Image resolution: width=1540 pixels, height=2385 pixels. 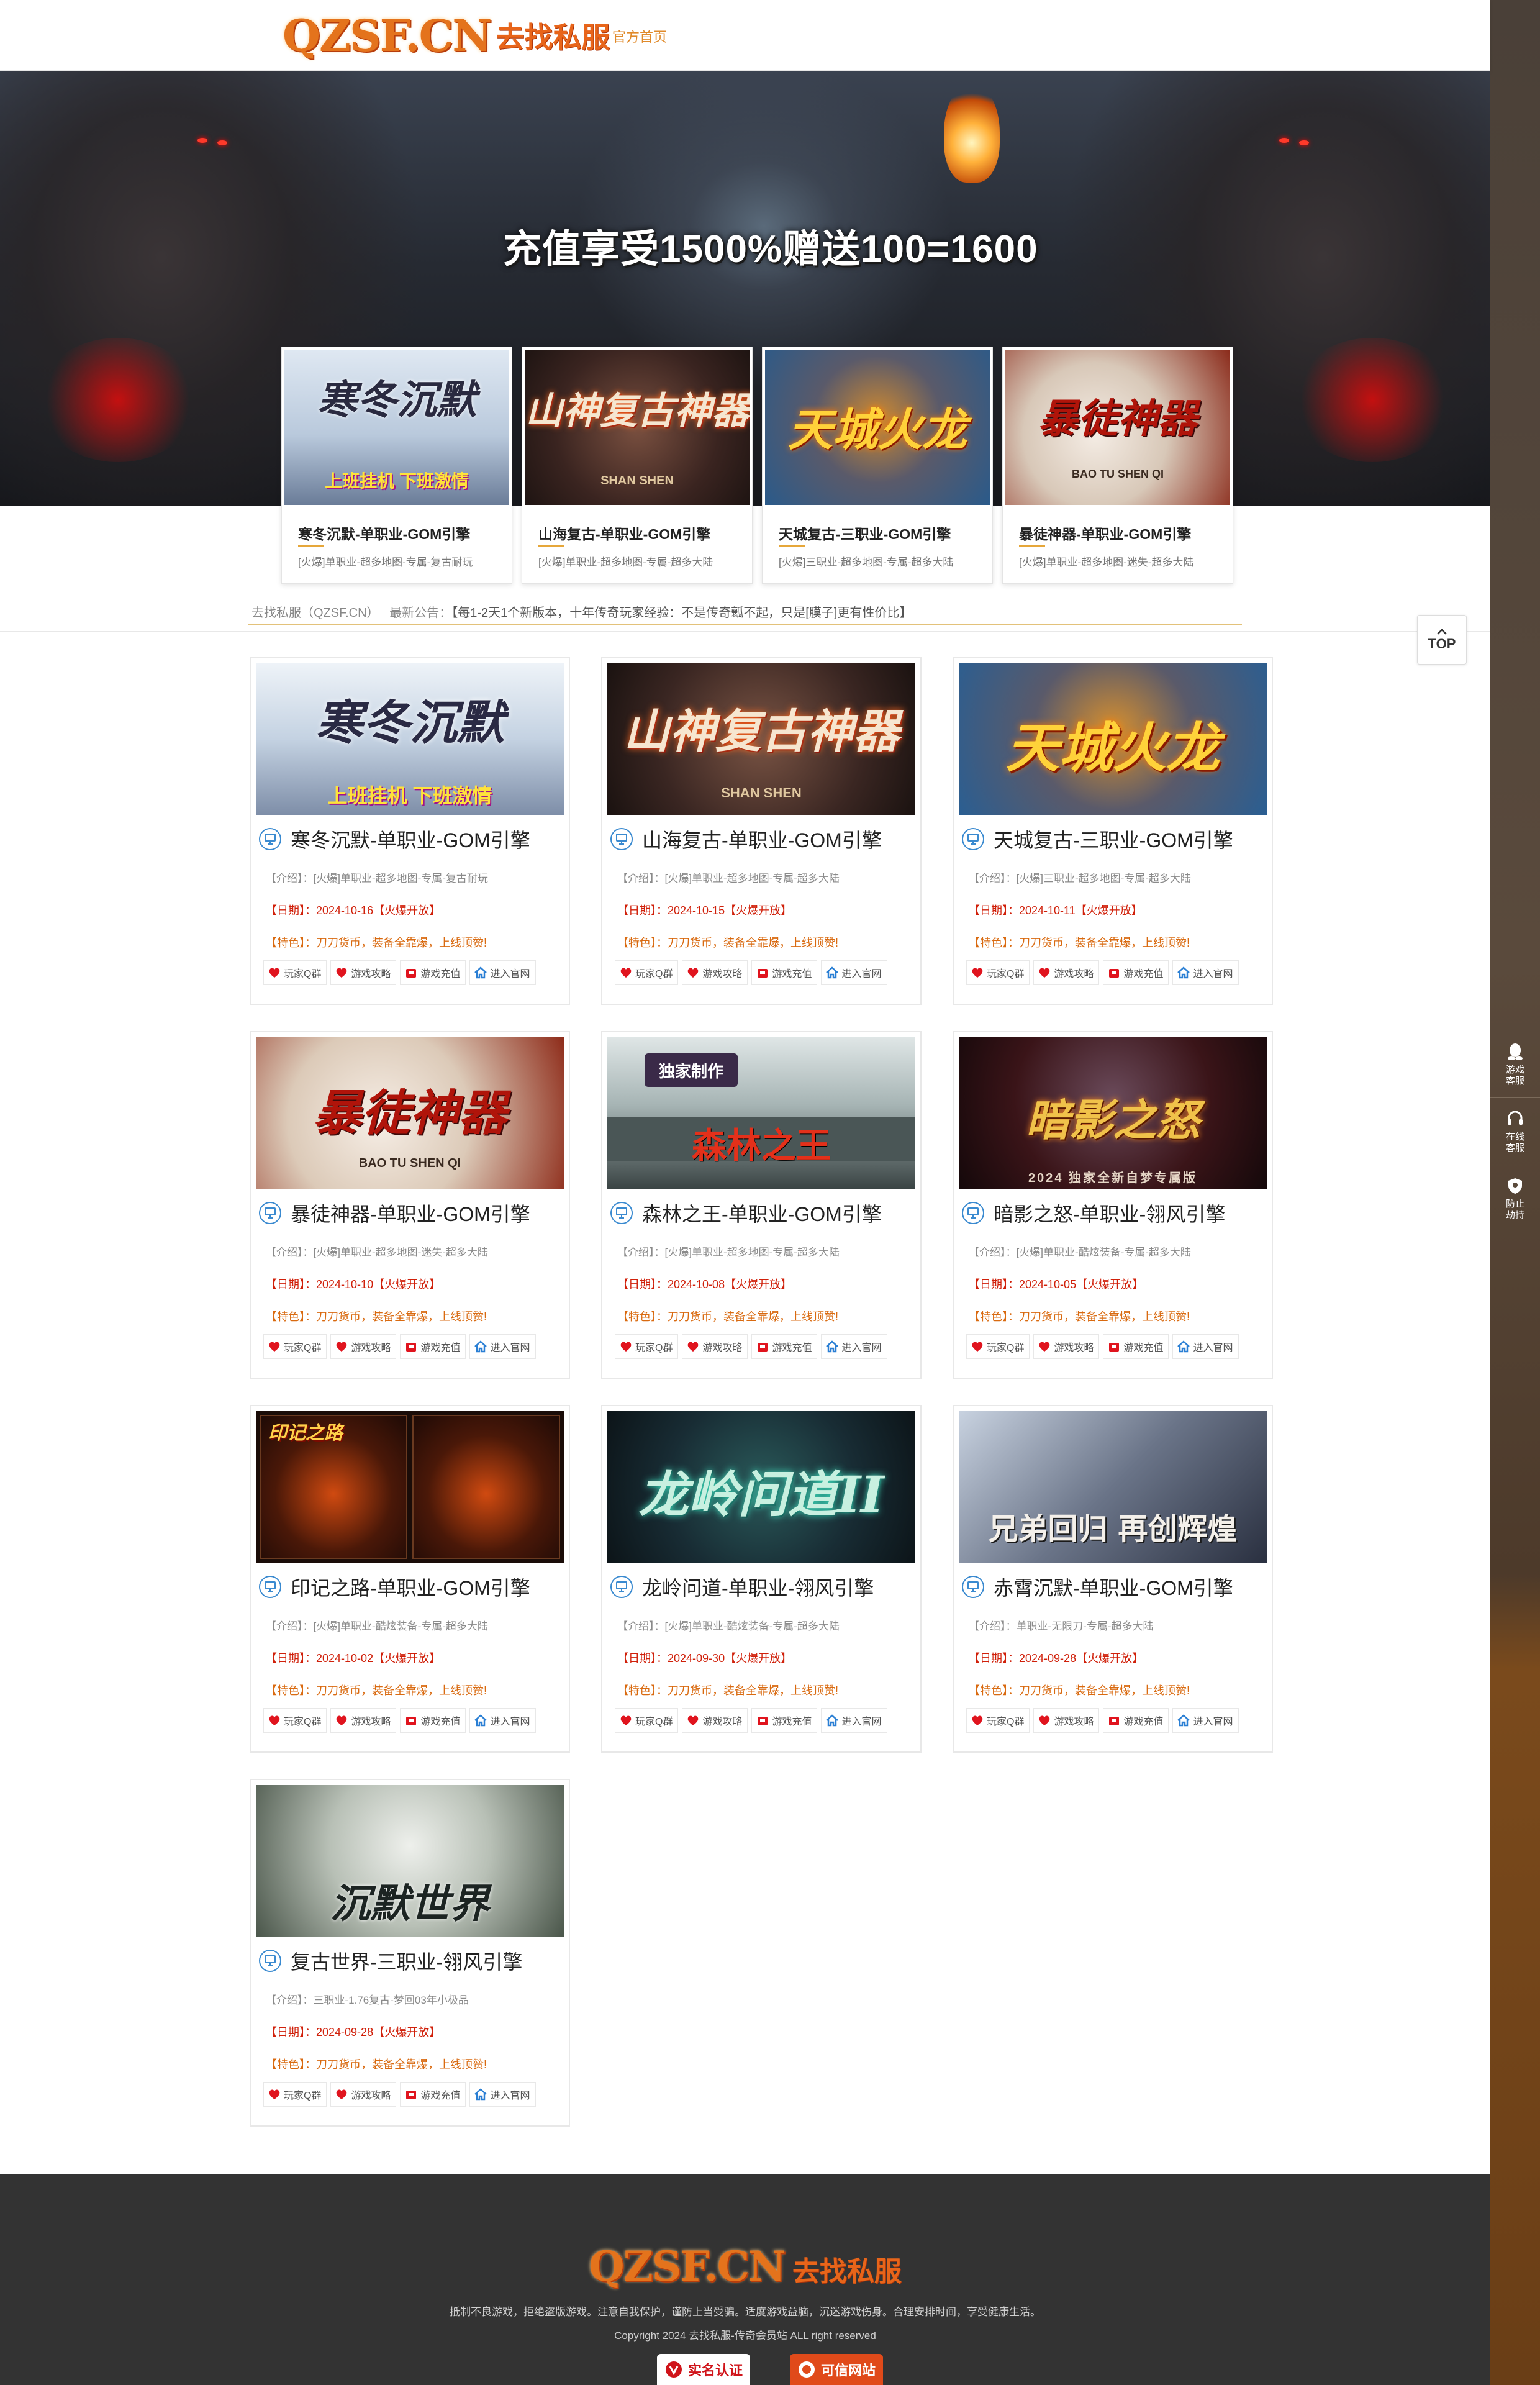 What do you see at coordinates (745, 2267) in the screenshot?
I see `footer-logo: QZSF.CN 去找私服` at bounding box center [745, 2267].